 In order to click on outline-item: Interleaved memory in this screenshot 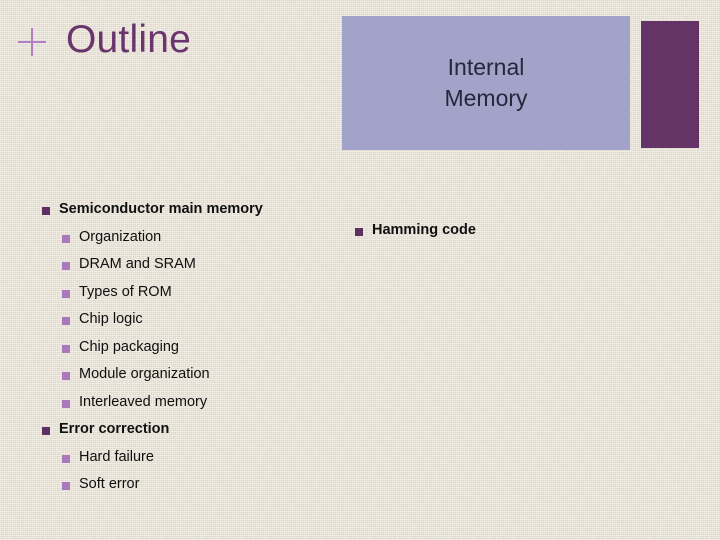, I will do `click(192, 407)`.